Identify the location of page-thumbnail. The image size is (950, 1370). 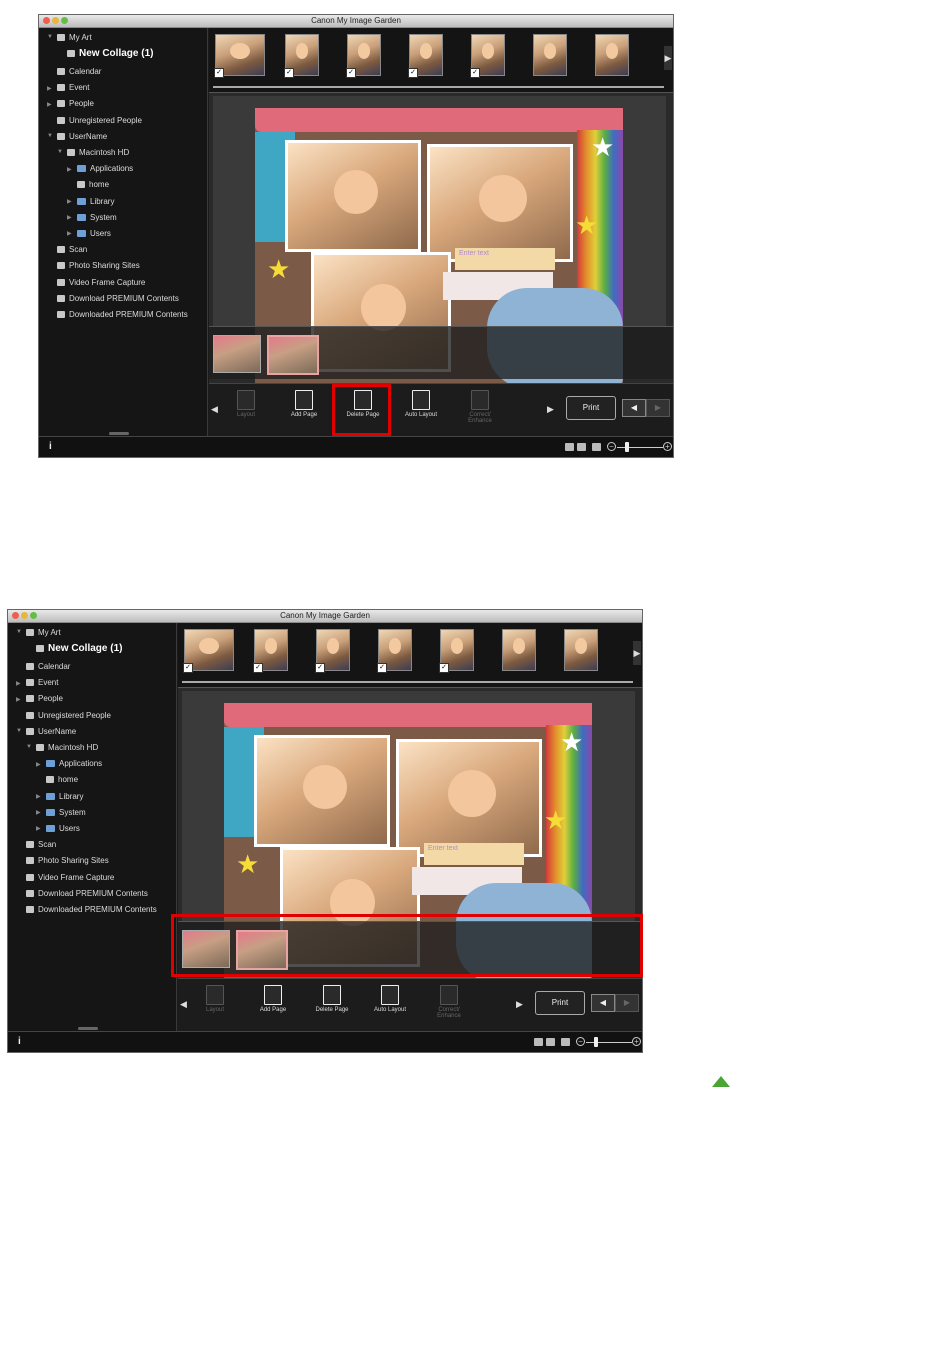
(237, 354).